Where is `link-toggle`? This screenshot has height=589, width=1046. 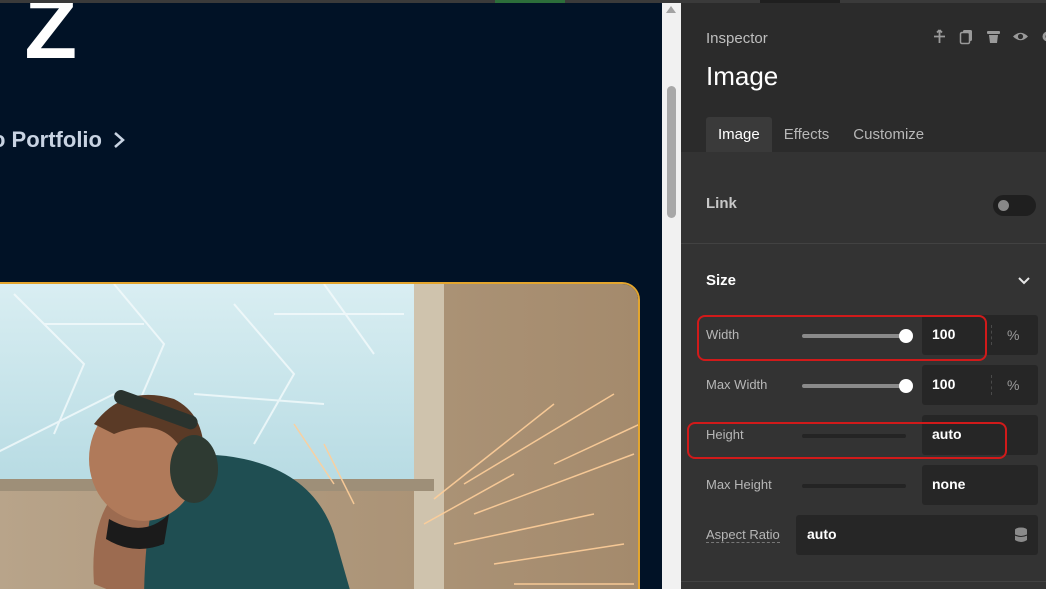 link-toggle is located at coordinates (1014, 205).